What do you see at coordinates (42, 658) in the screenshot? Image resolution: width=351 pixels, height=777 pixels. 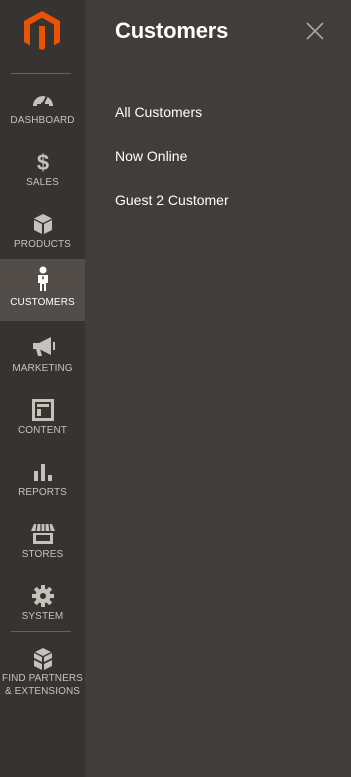 I see `extension-blocks-icon` at bounding box center [42, 658].